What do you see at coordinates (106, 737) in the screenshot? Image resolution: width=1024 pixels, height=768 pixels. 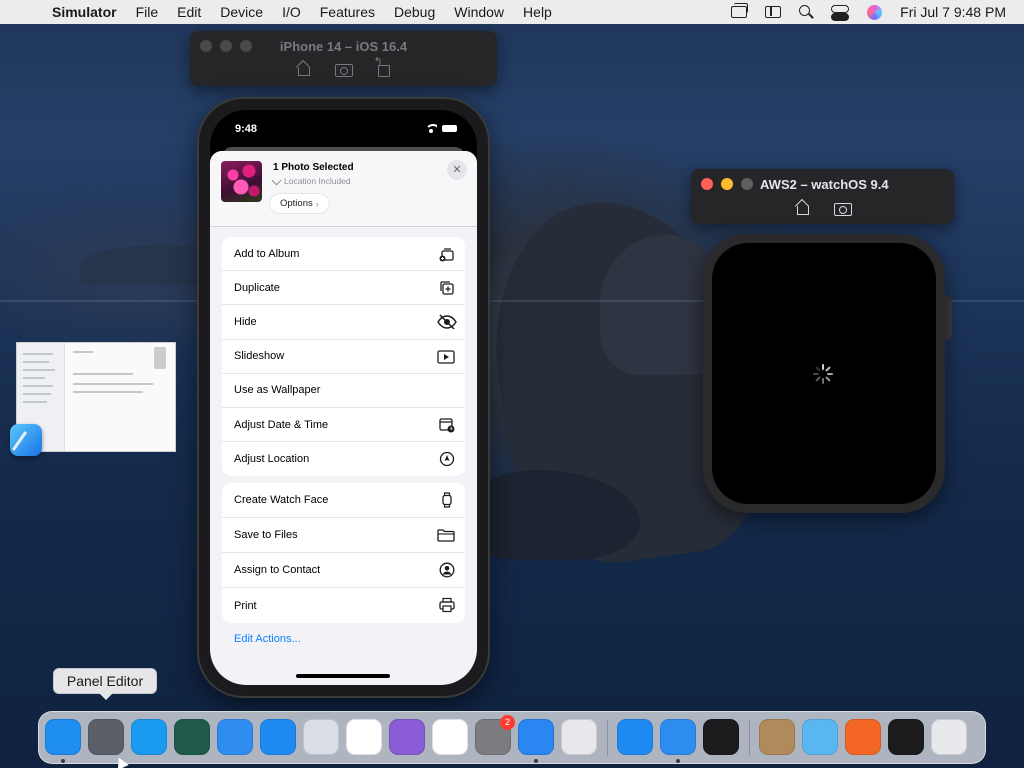 I see `panel-editor-icon` at bounding box center [106, 737].